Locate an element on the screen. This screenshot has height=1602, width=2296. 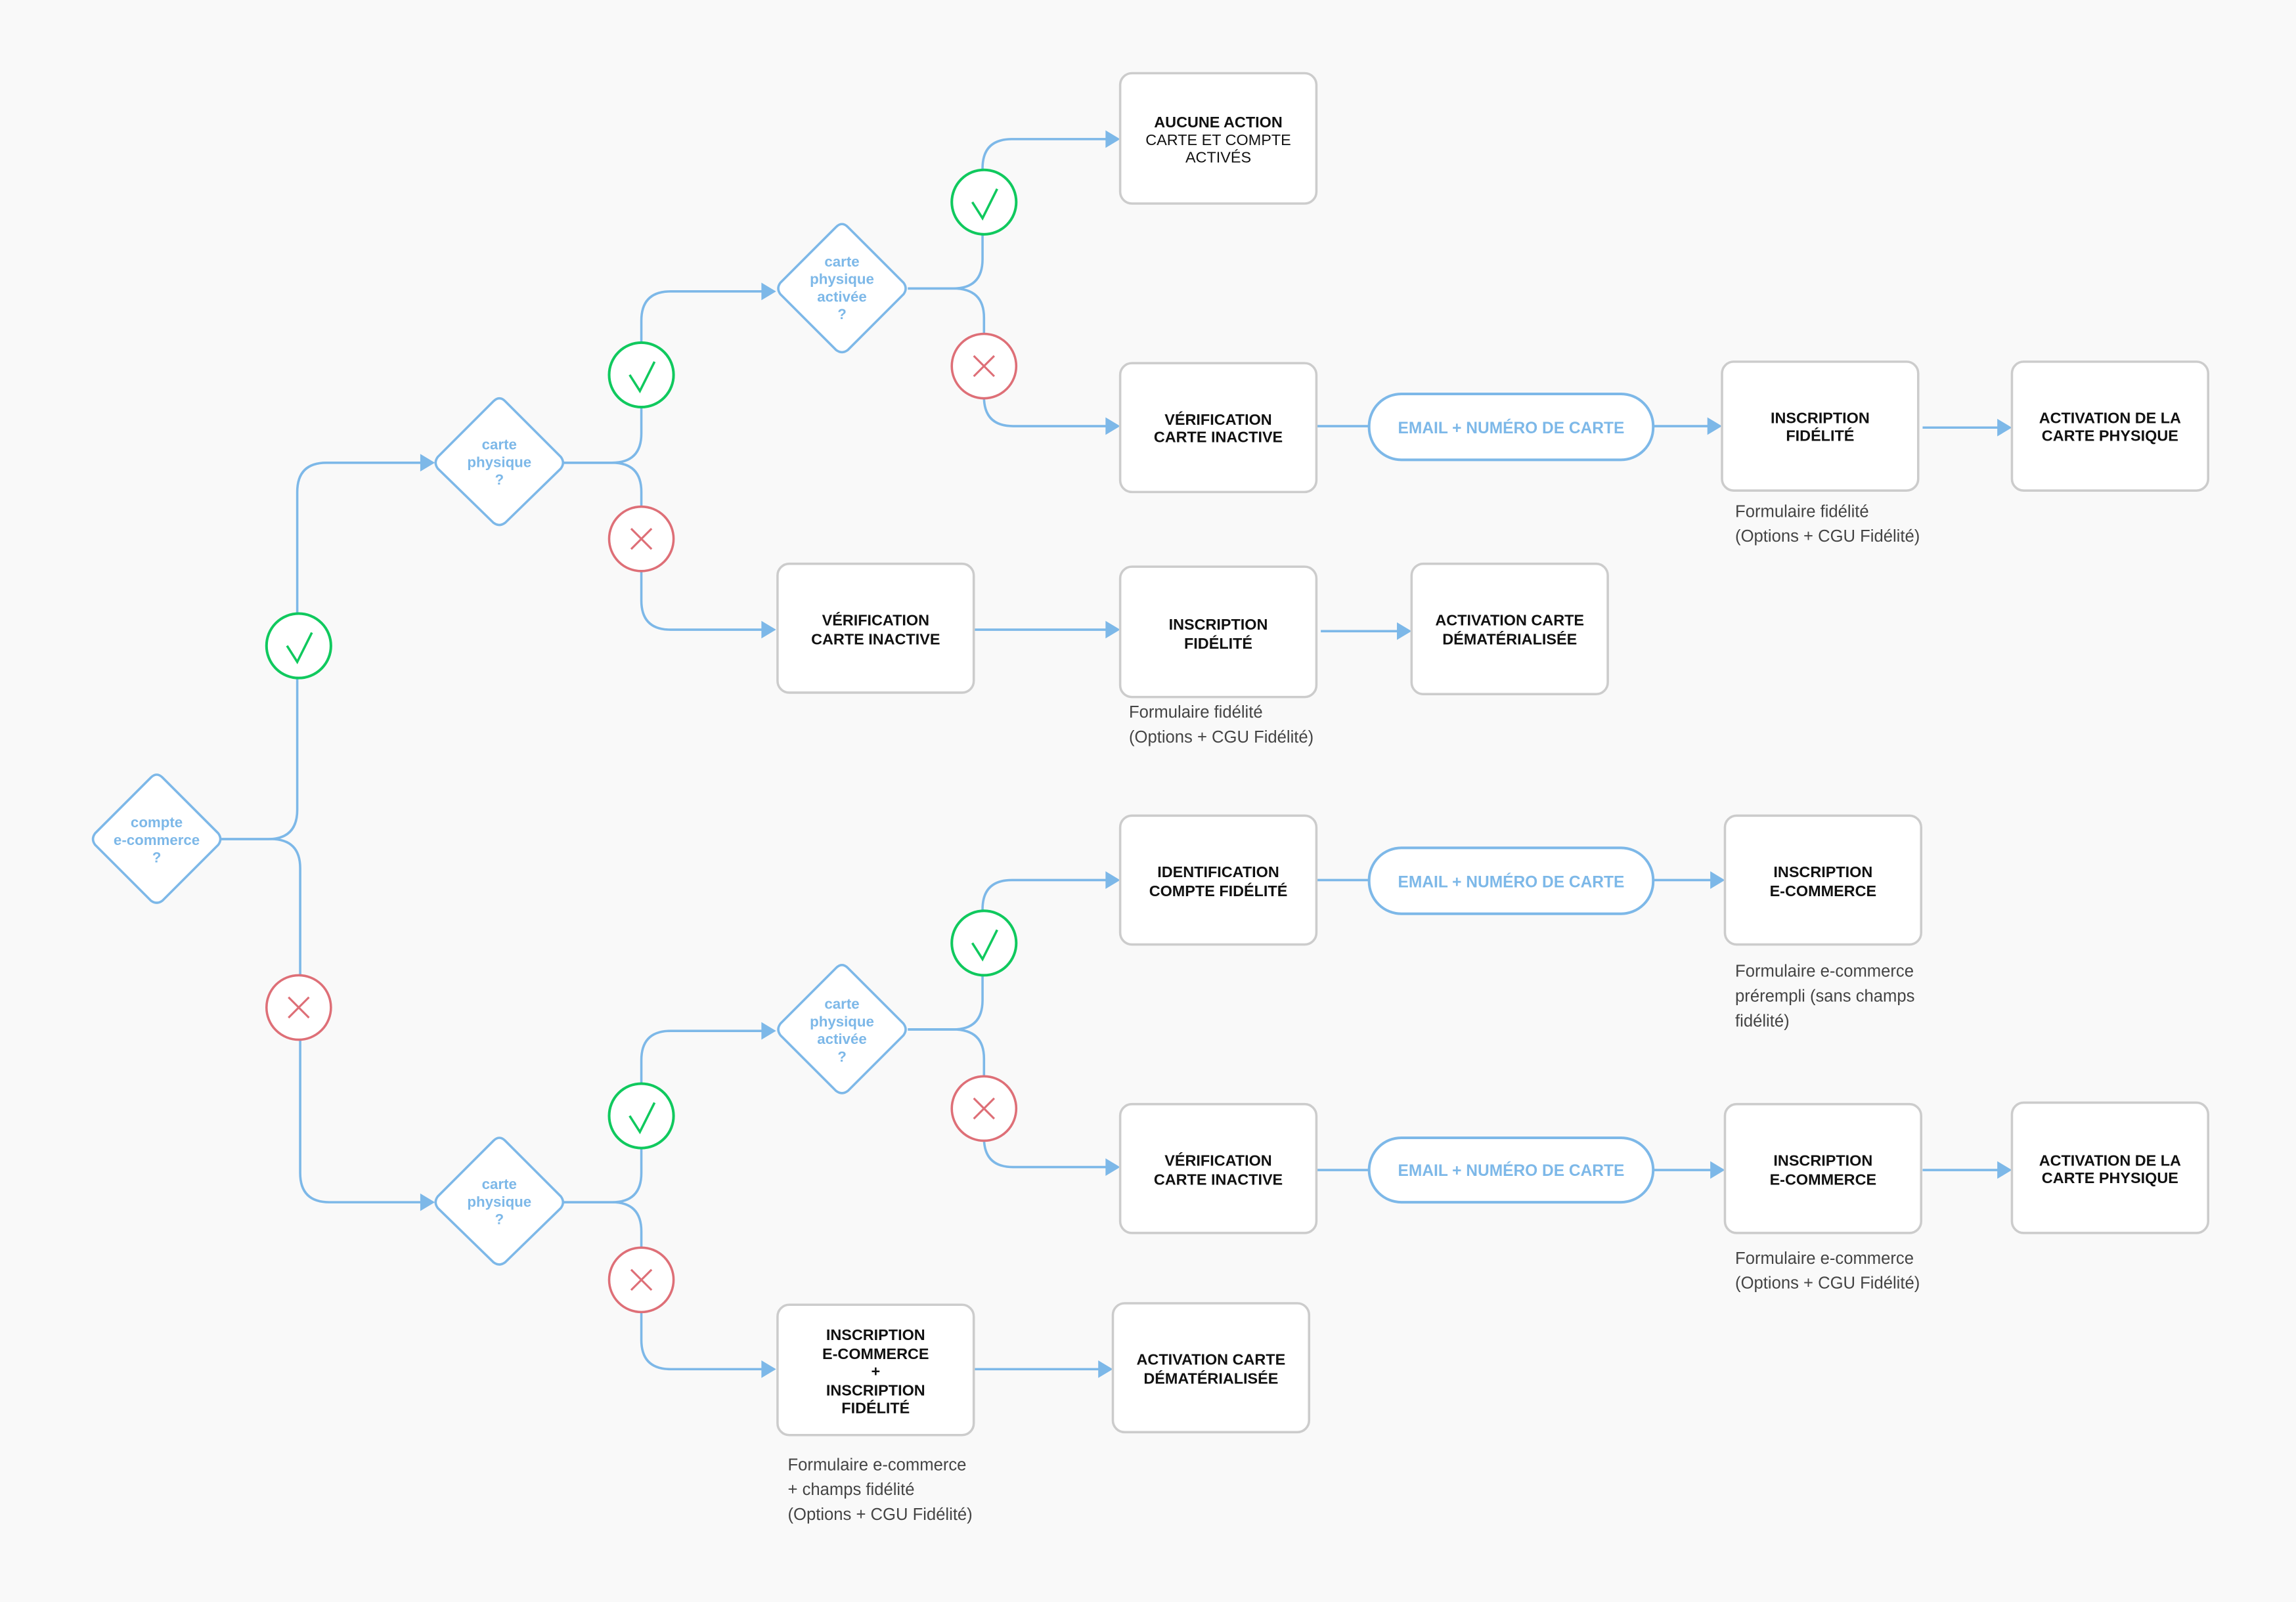
decision-carte-activee-bottom: carte physique activée ? is located at coordinates (842, 1029).